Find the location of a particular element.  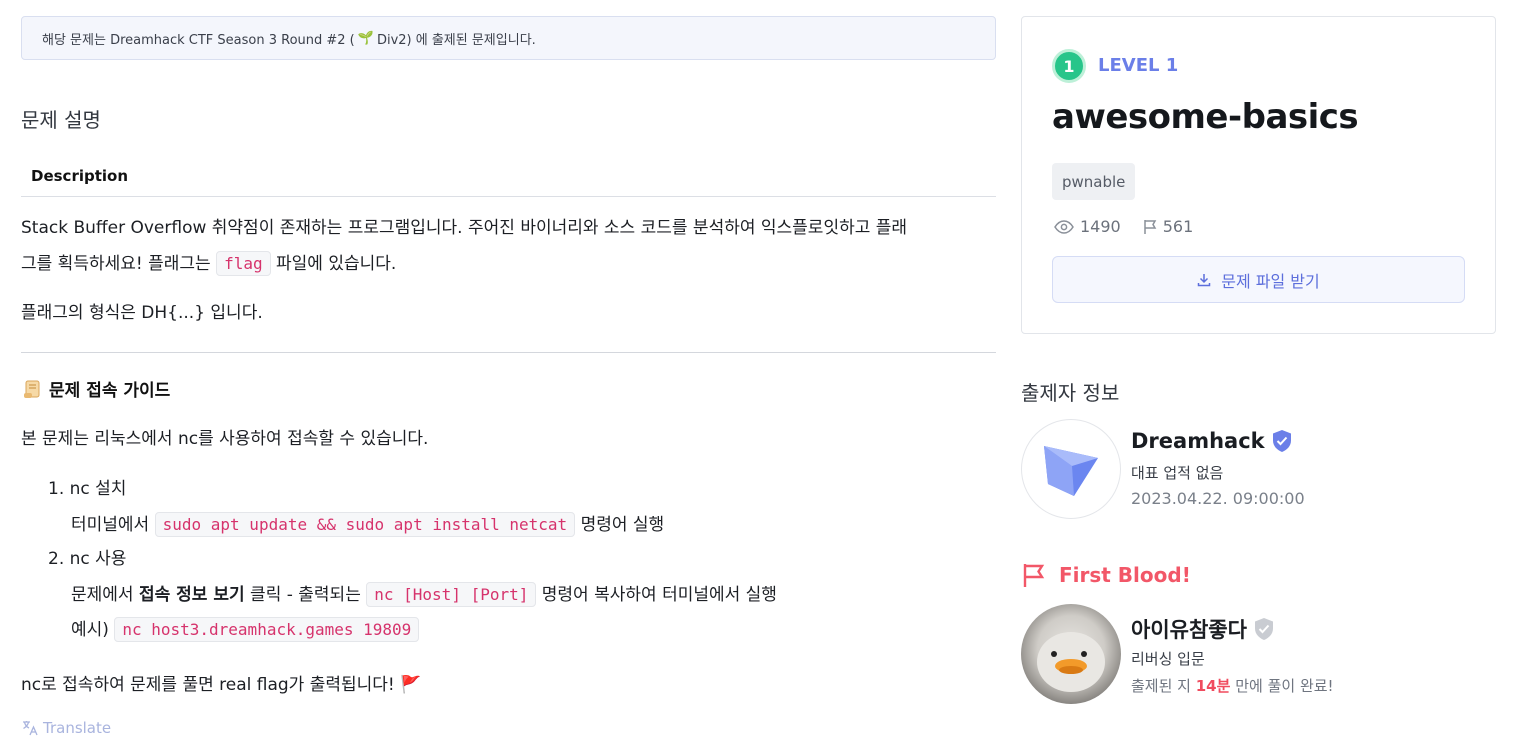

step1-title: 1. nc 설치 is located at coordinates (87, 489).